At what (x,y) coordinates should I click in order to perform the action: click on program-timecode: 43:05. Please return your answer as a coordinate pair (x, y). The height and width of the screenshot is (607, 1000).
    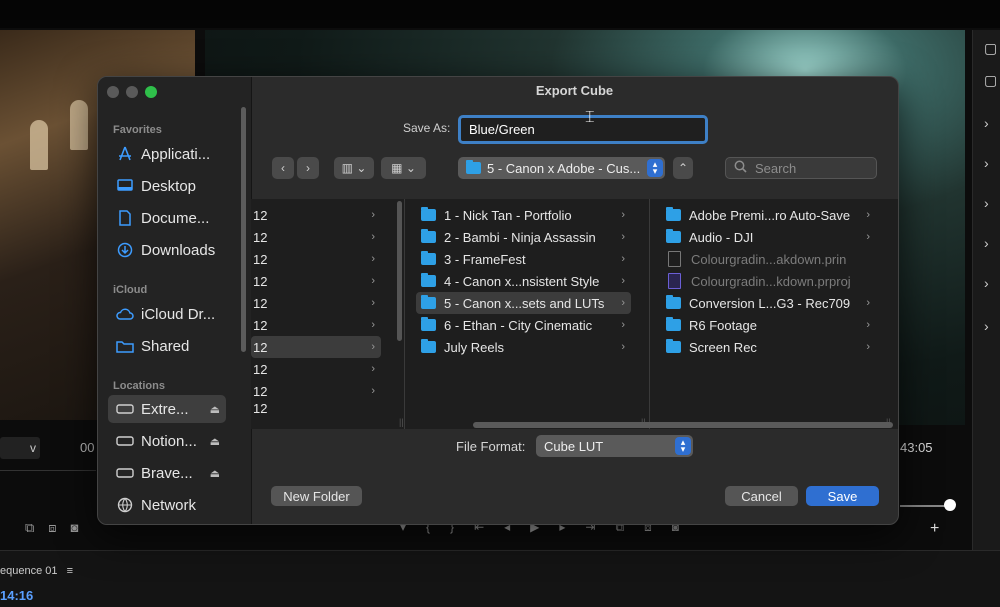
    Looking at the image, I should click on (916, 447).